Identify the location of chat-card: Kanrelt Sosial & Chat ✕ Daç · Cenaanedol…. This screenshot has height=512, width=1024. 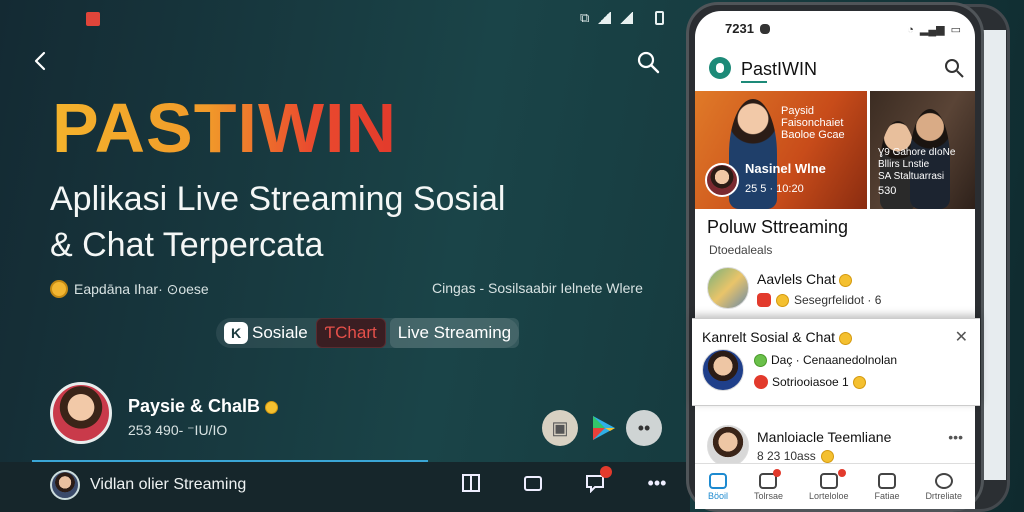
(836, 362).